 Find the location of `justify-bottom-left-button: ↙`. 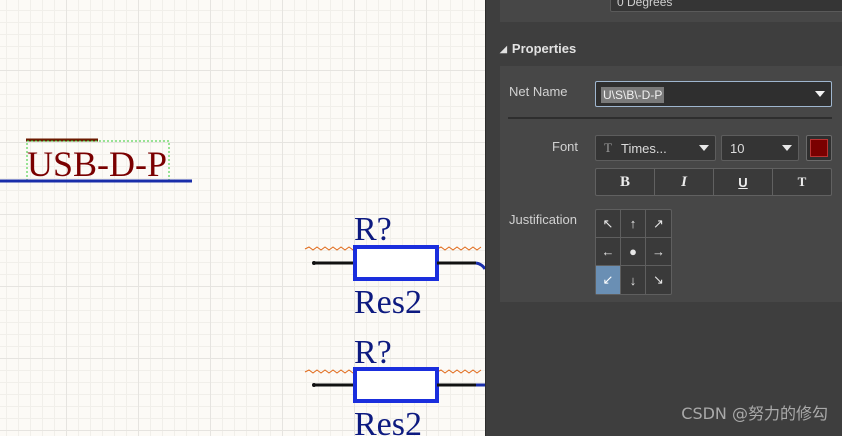

justify-bottom-left-button: ↙ is located at coordinates (608, 280).